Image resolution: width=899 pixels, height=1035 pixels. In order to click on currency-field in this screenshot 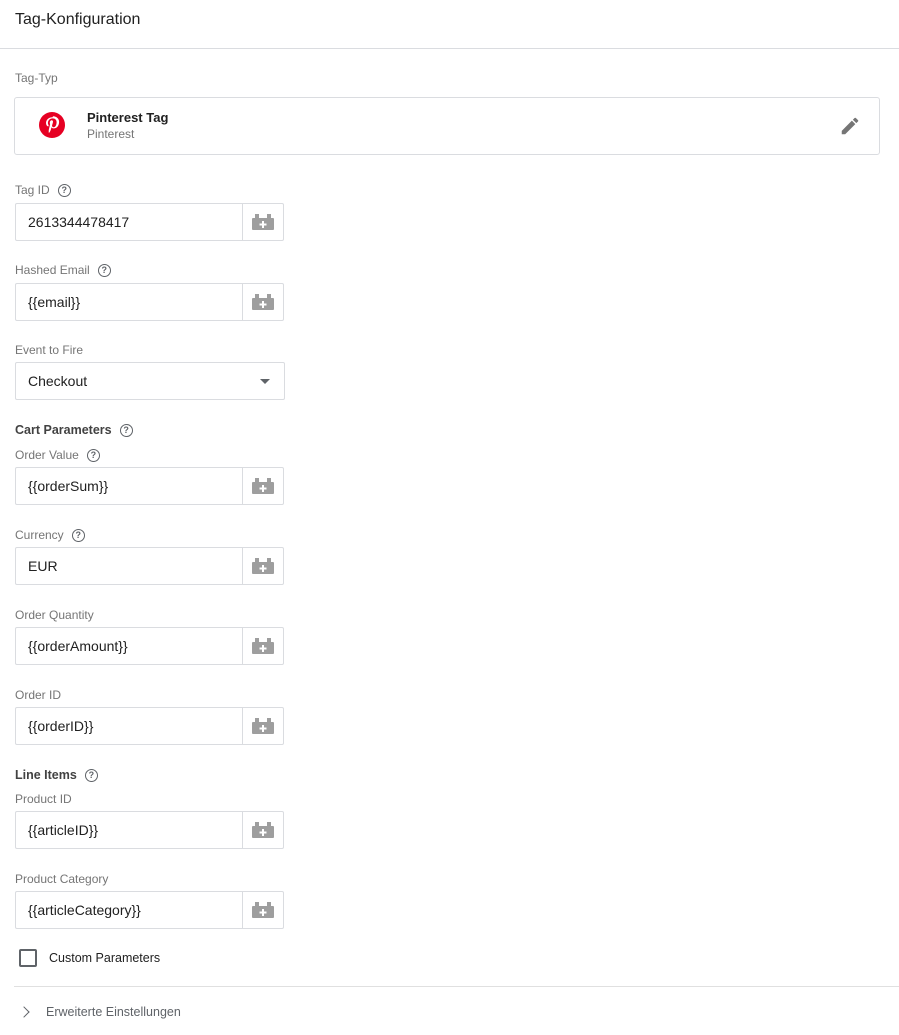, I will do `click(149, 566)`.